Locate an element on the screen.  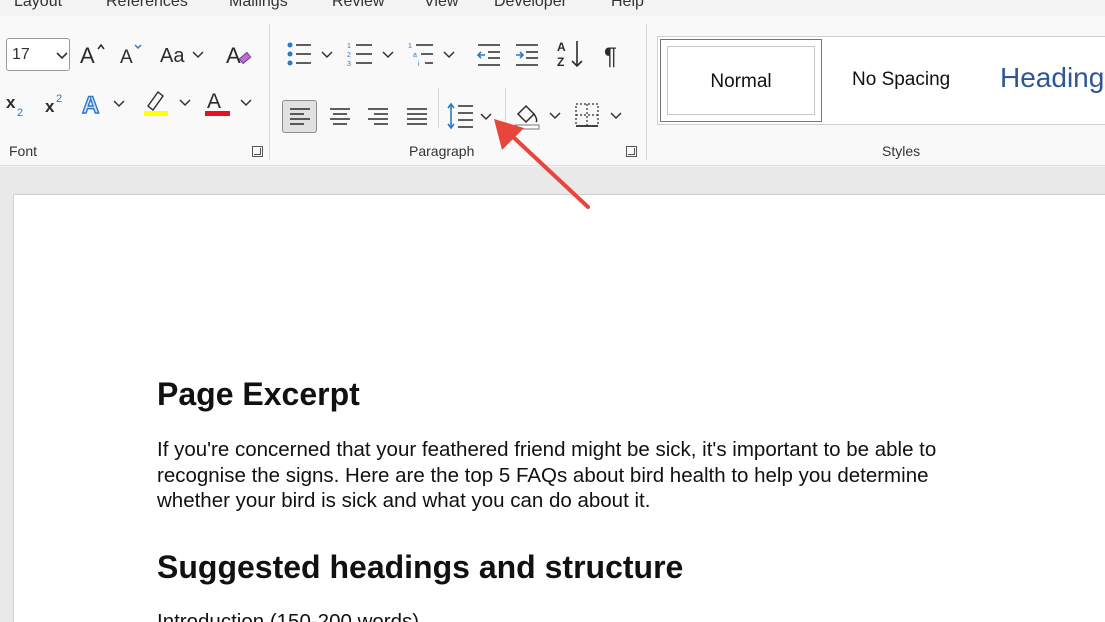
svg-text: a is located at coordinates (415, 55).